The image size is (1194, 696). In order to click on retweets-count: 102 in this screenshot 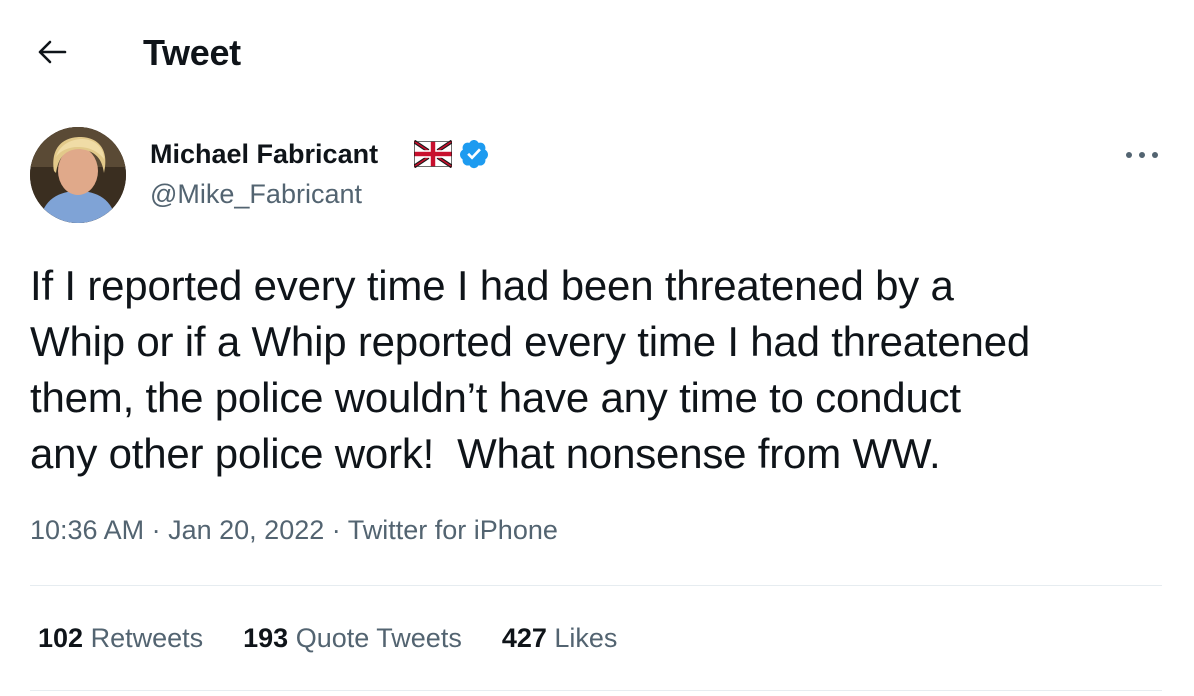, I will do `click(61, 638)`.